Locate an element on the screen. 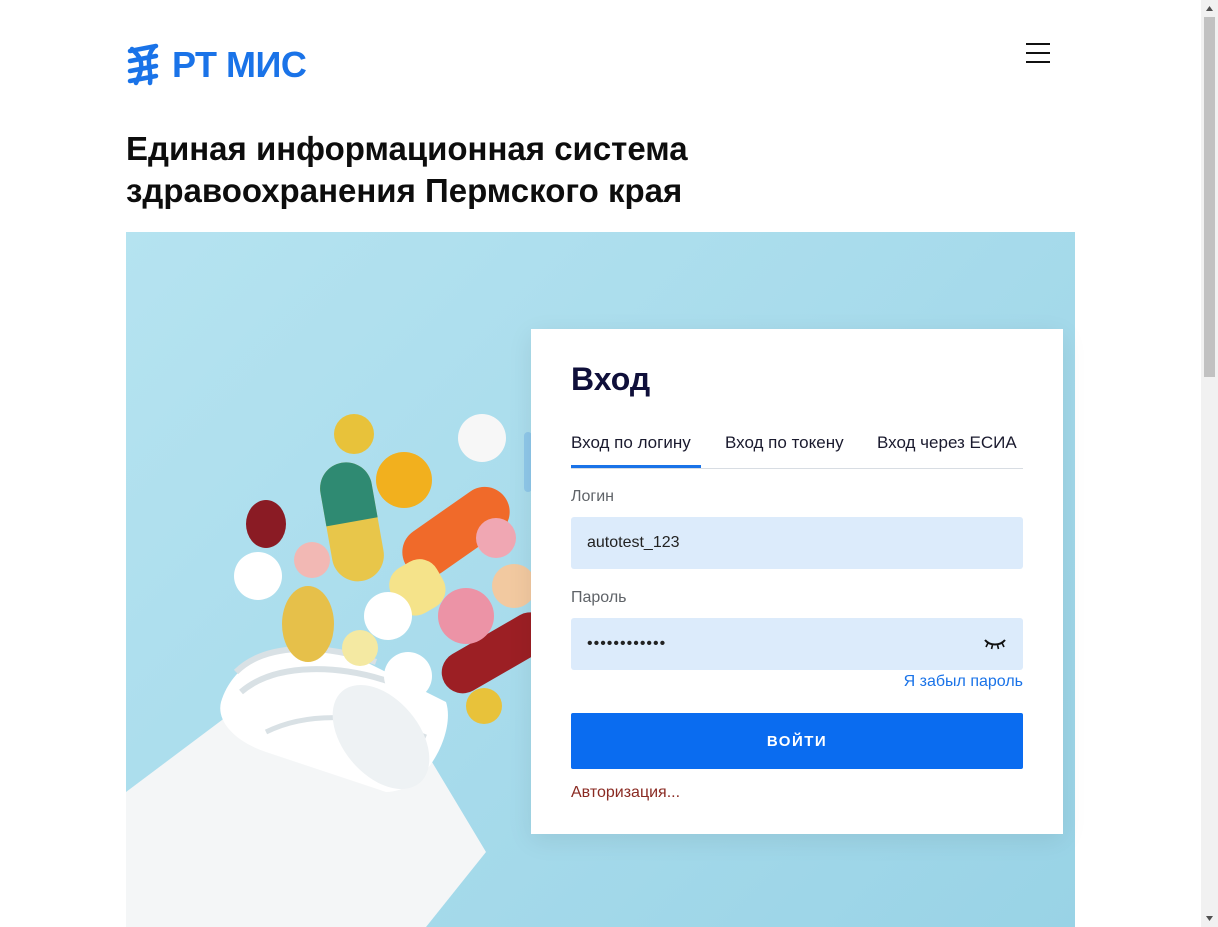 The height and width of the screenshot is (927, 1218). tab-login: Вход по логину is located at coordinates (631, 443).